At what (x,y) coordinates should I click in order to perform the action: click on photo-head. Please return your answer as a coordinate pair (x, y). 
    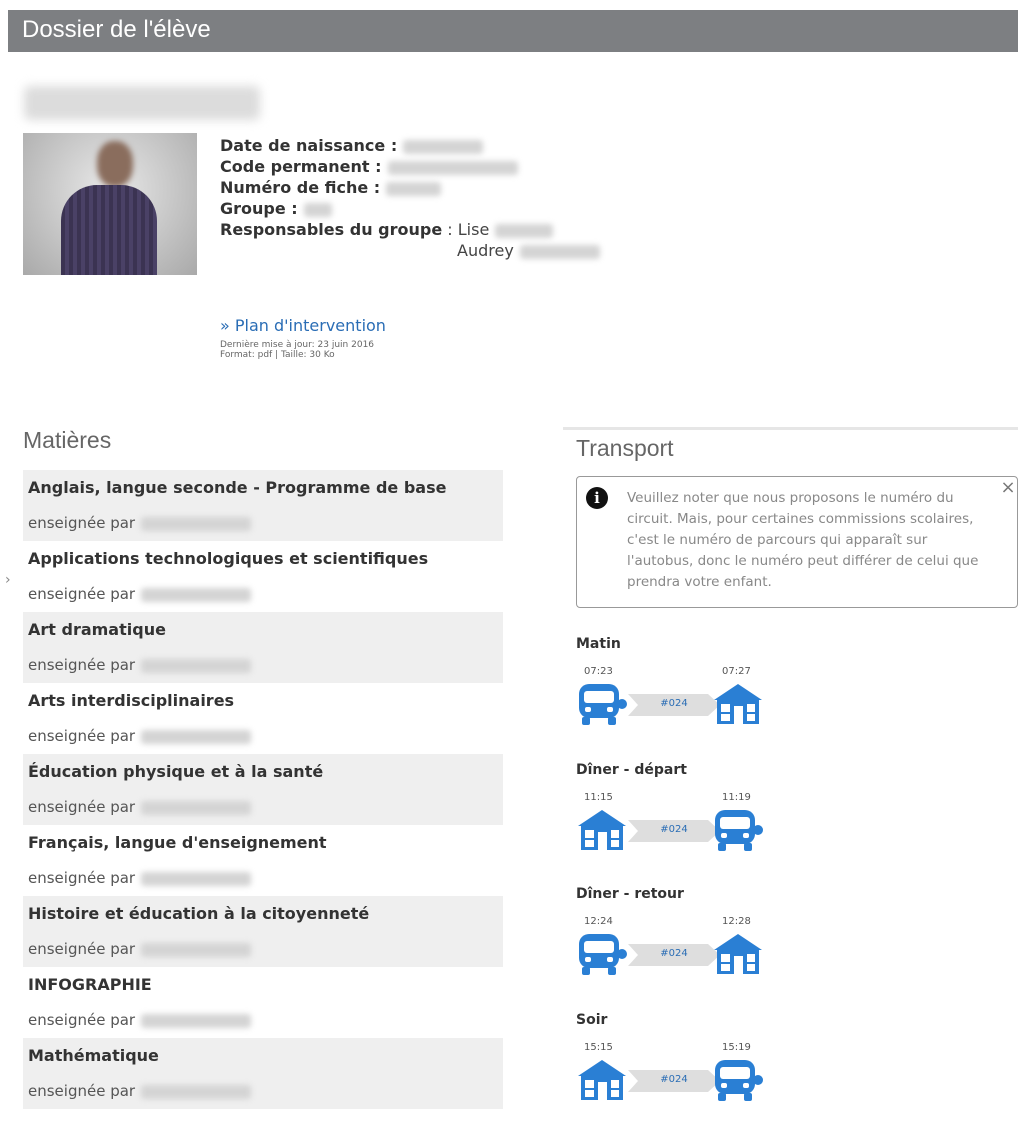
    Looking at the image, I should click on (115, 164).